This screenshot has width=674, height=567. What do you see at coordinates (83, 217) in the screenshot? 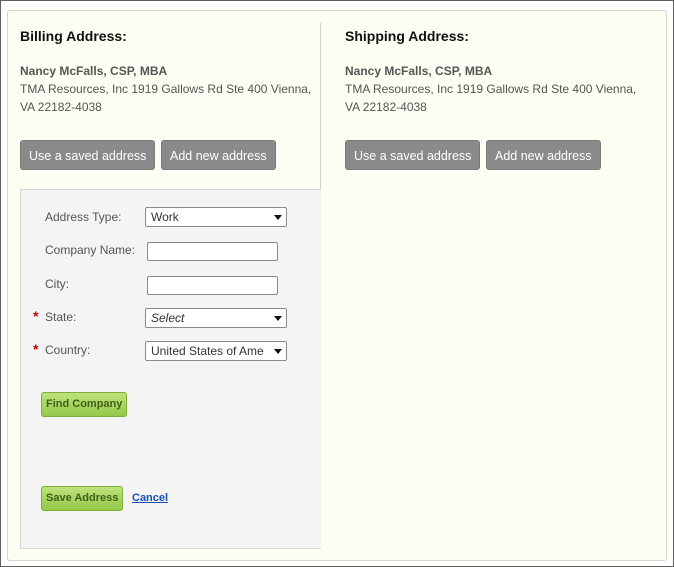
I see `address-type-label: Address Type:` at bounding box center [83, 217].